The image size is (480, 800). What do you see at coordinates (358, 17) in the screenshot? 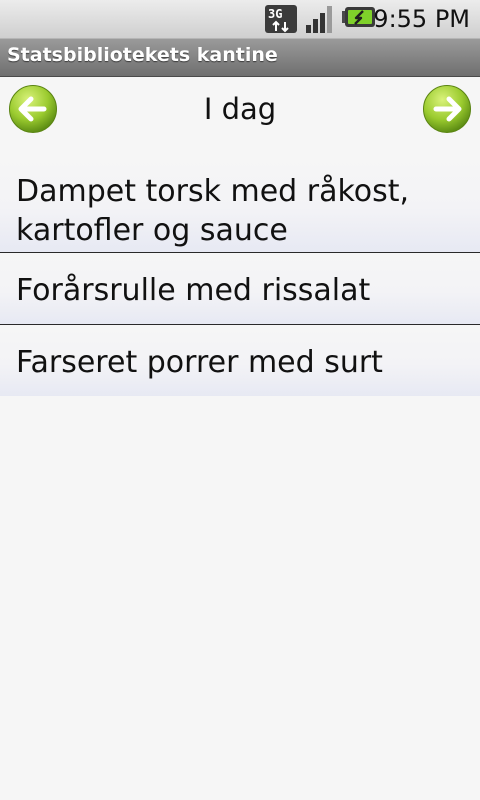
I see `battery-charging-icon` at bounding box center [358, 17].